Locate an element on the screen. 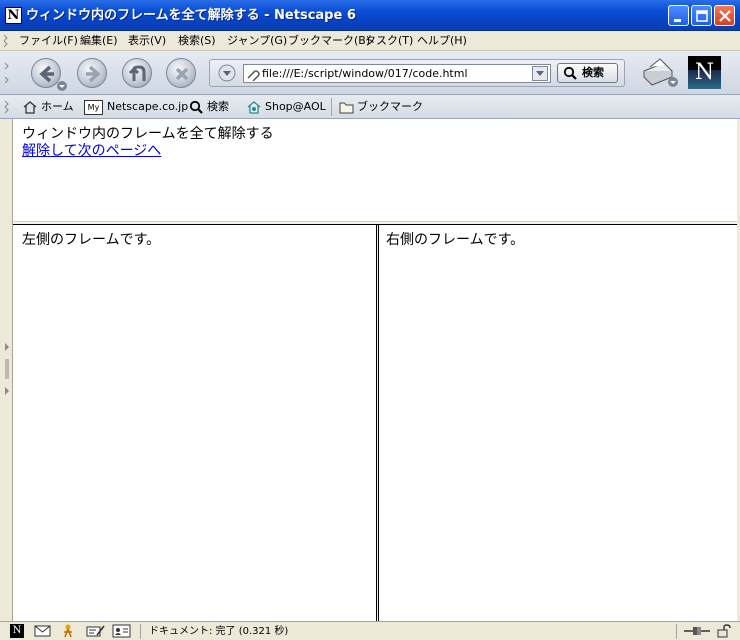  mail-icon is located at coordinates (43, 631).